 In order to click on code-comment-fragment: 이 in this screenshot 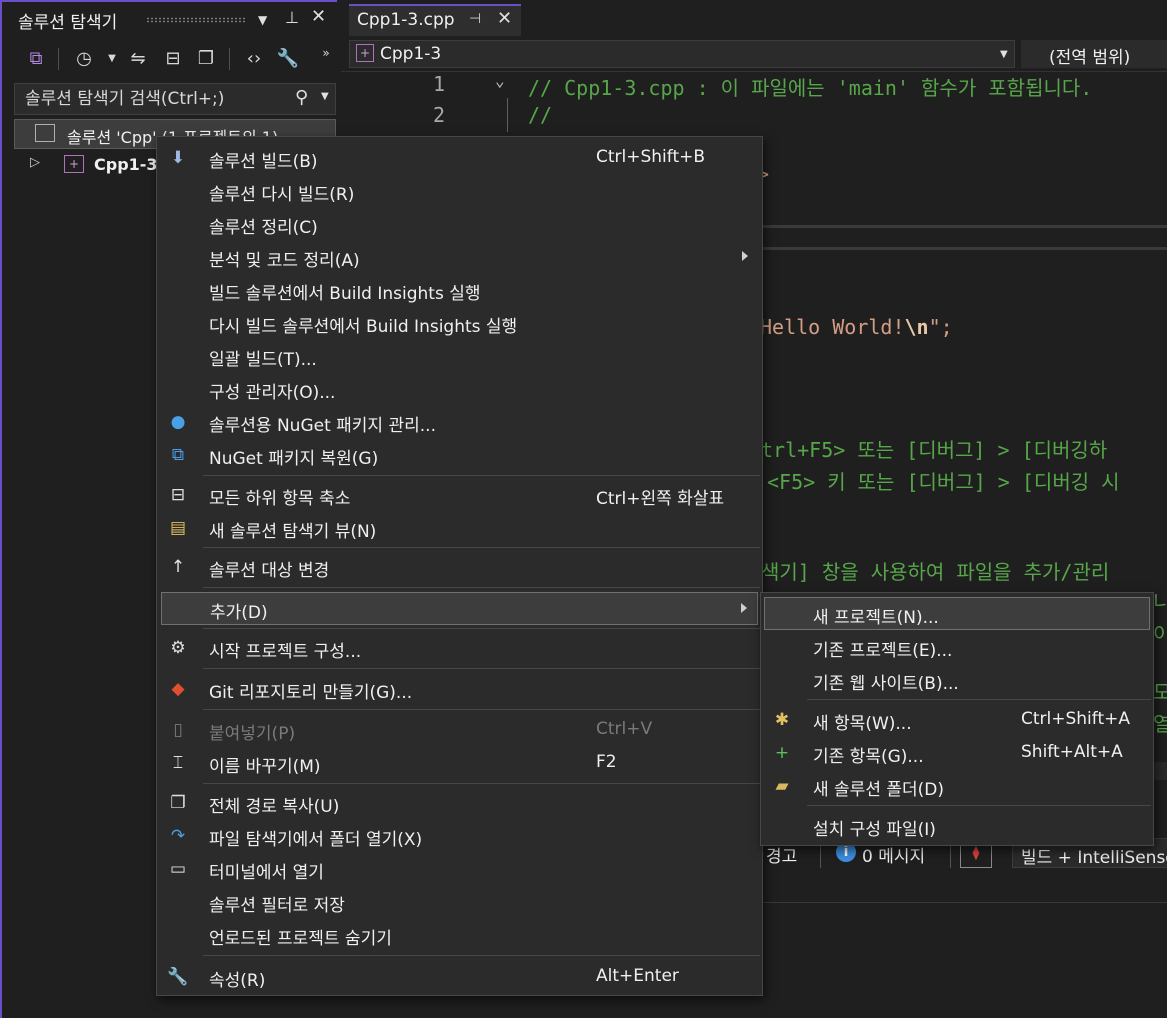, I will do `click(1160, 634)`.